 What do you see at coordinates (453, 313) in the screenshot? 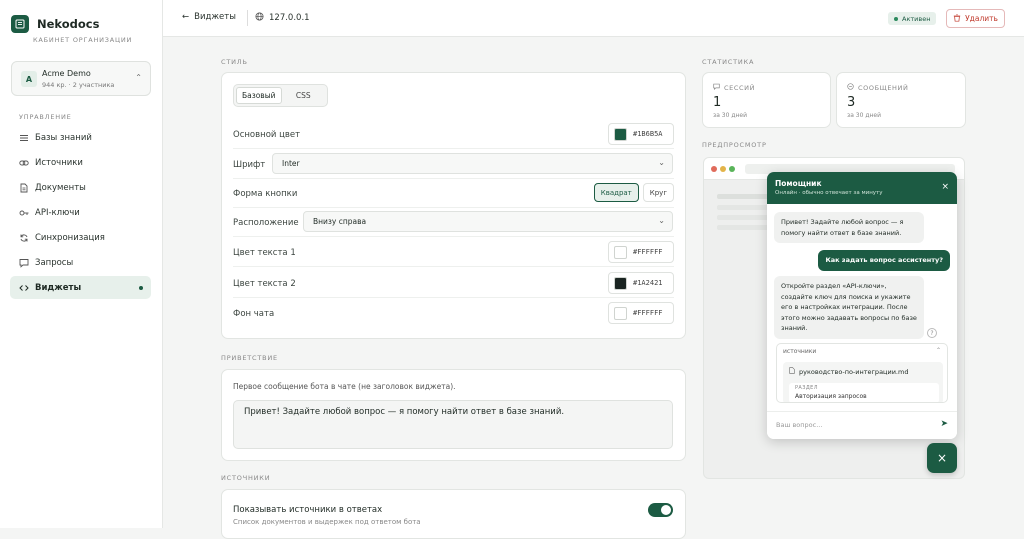
I see `chat-bg-row: Фон чата #FFFFFF` at bounding box center [453, 313].